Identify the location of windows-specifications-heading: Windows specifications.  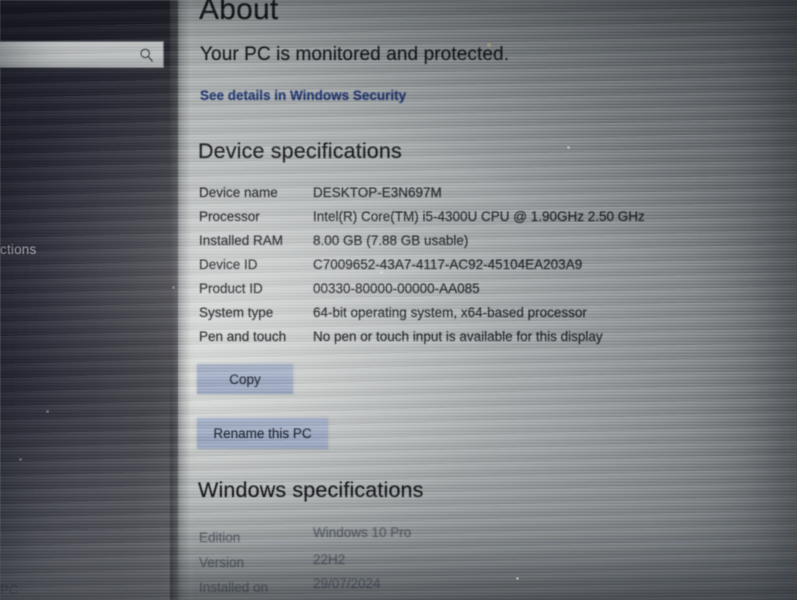
(311, 490).